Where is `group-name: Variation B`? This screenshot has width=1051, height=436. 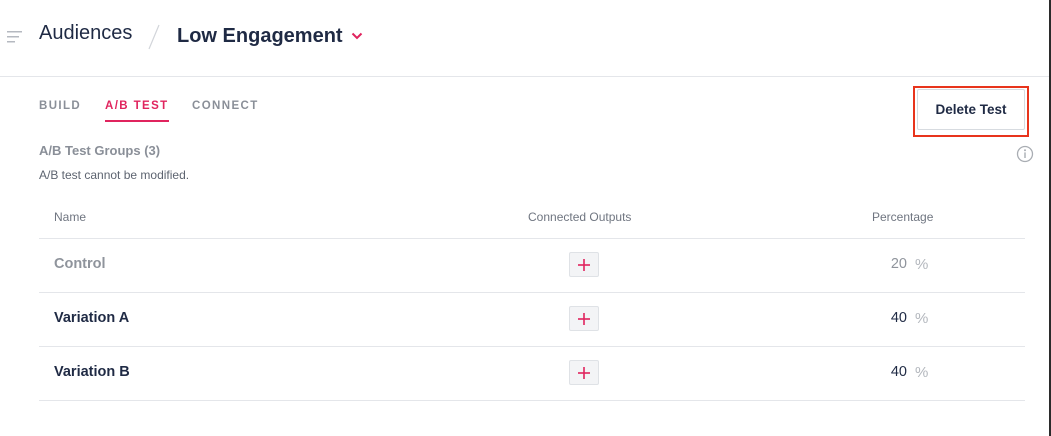
group-name: Variation B is located at coordinates (92, 372).